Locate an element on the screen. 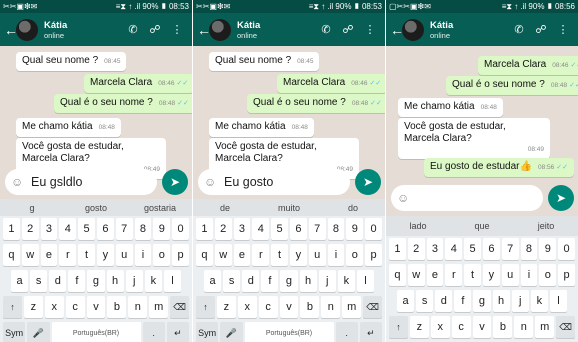 The height and width of the screenshot is (342, 578). key-char: t is located at coordinates (472, 275).